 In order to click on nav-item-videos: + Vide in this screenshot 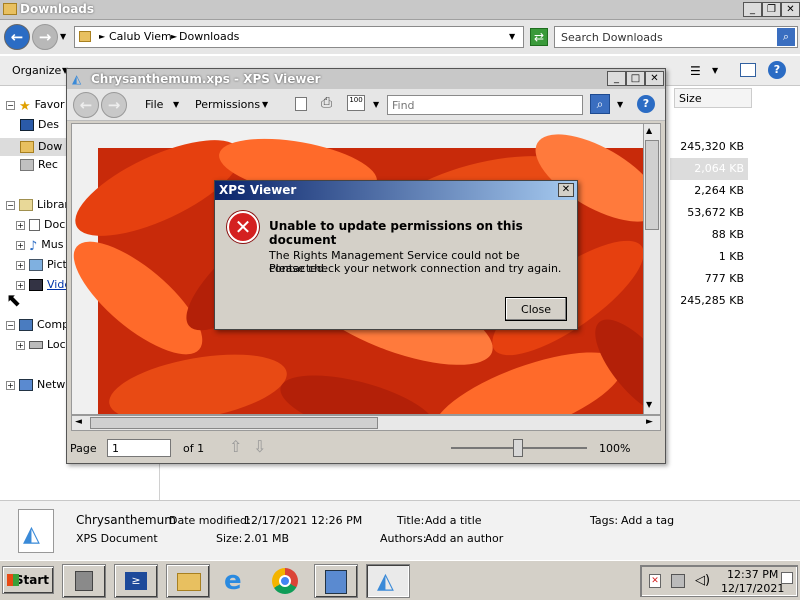, I will do `click(43, 284)`.